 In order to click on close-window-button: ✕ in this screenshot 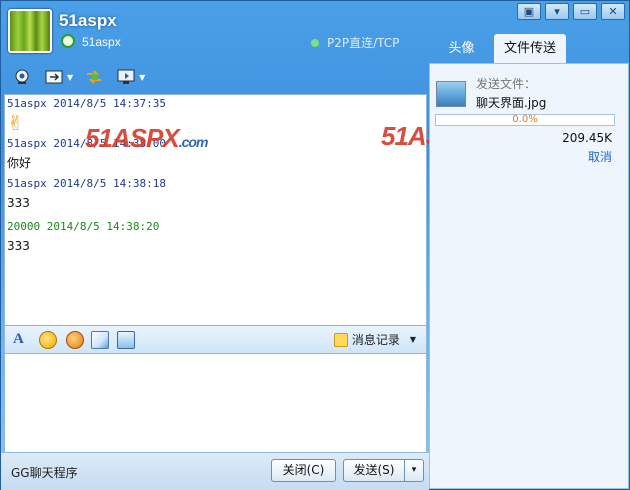, I will do `click(613, 11)`.